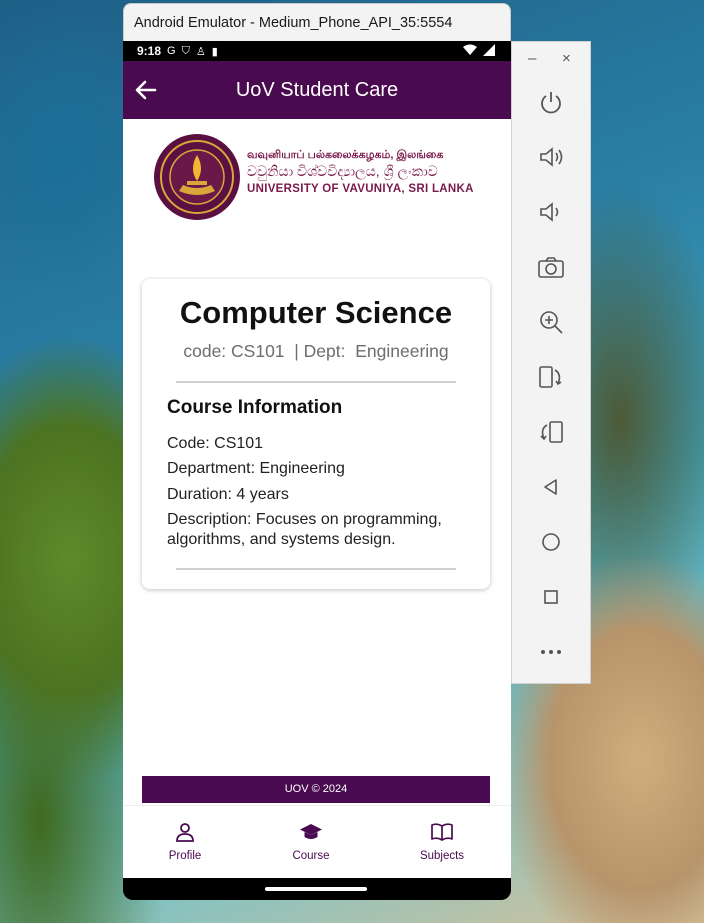  I want to click on google-icon: G, so click(171, 51).